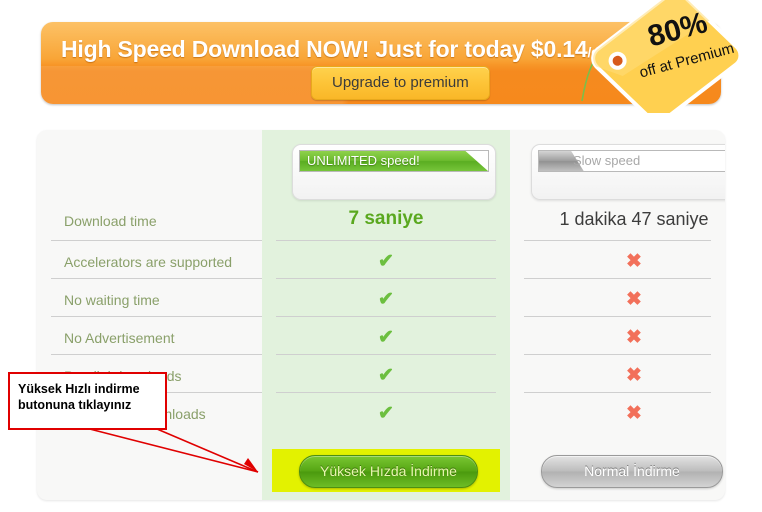 This screenshot has width=762, height=512. Describe the element at coordinates (112, 300) in the screenshot. I see `row-label: No waiting time` at that location.